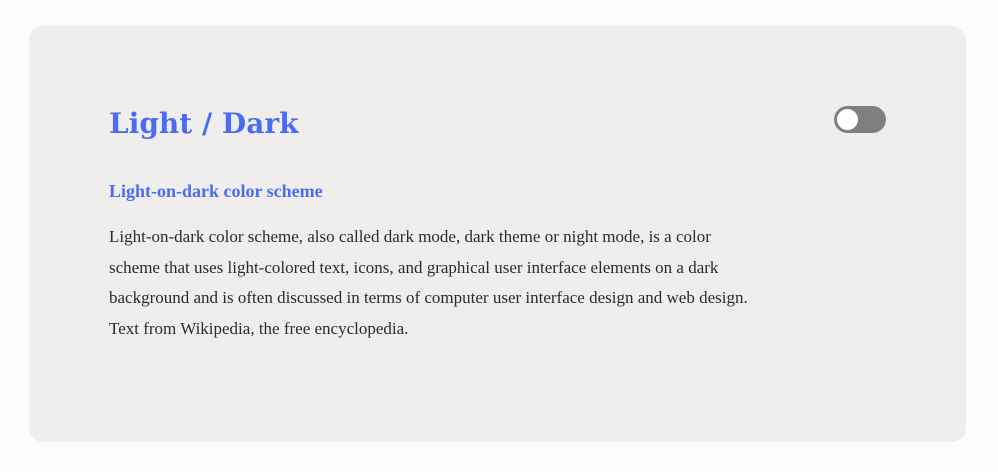 Image resolution: width=998 pixels, height=472 pixels. I want to click on card-title: Light / Dark, so click(204, 123).